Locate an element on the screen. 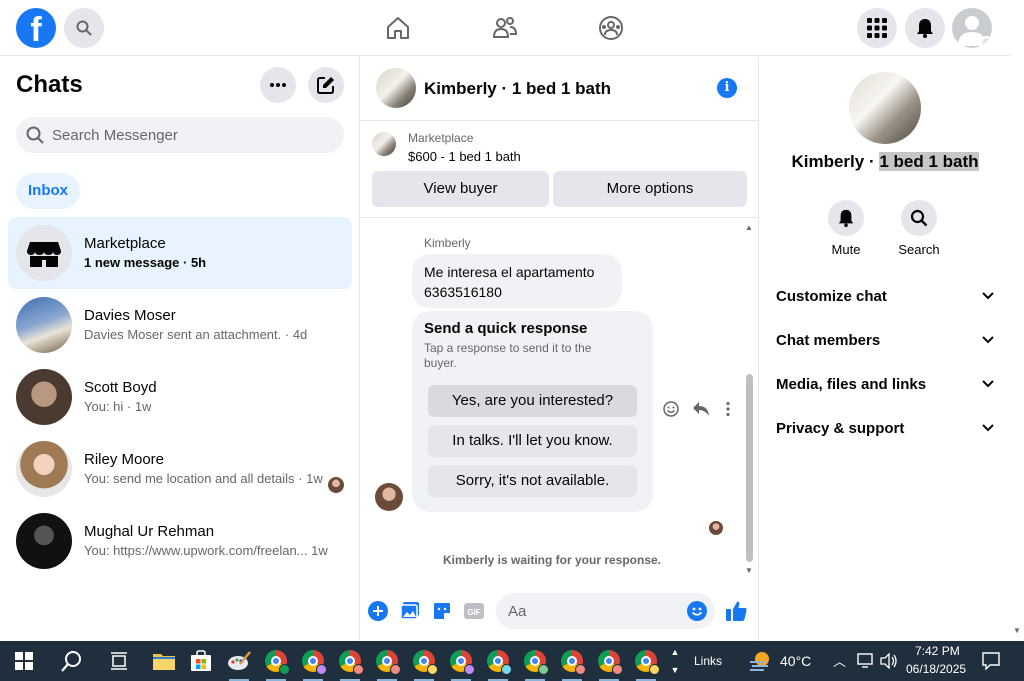 This screenshot has height=681, width=1024. task-view-button is located at coordinates (119, 661).